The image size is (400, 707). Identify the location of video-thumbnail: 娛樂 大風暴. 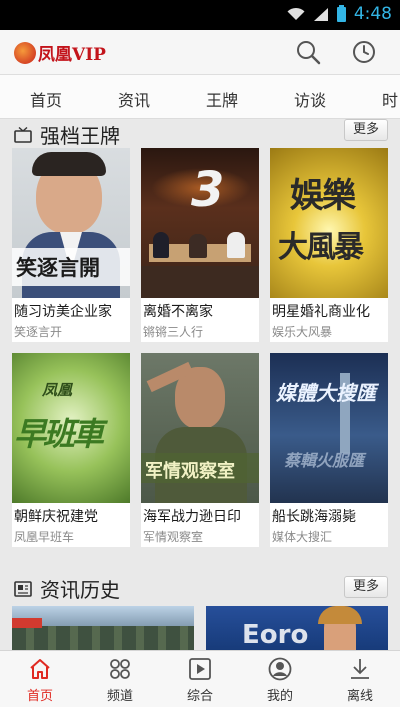
(329, 223).